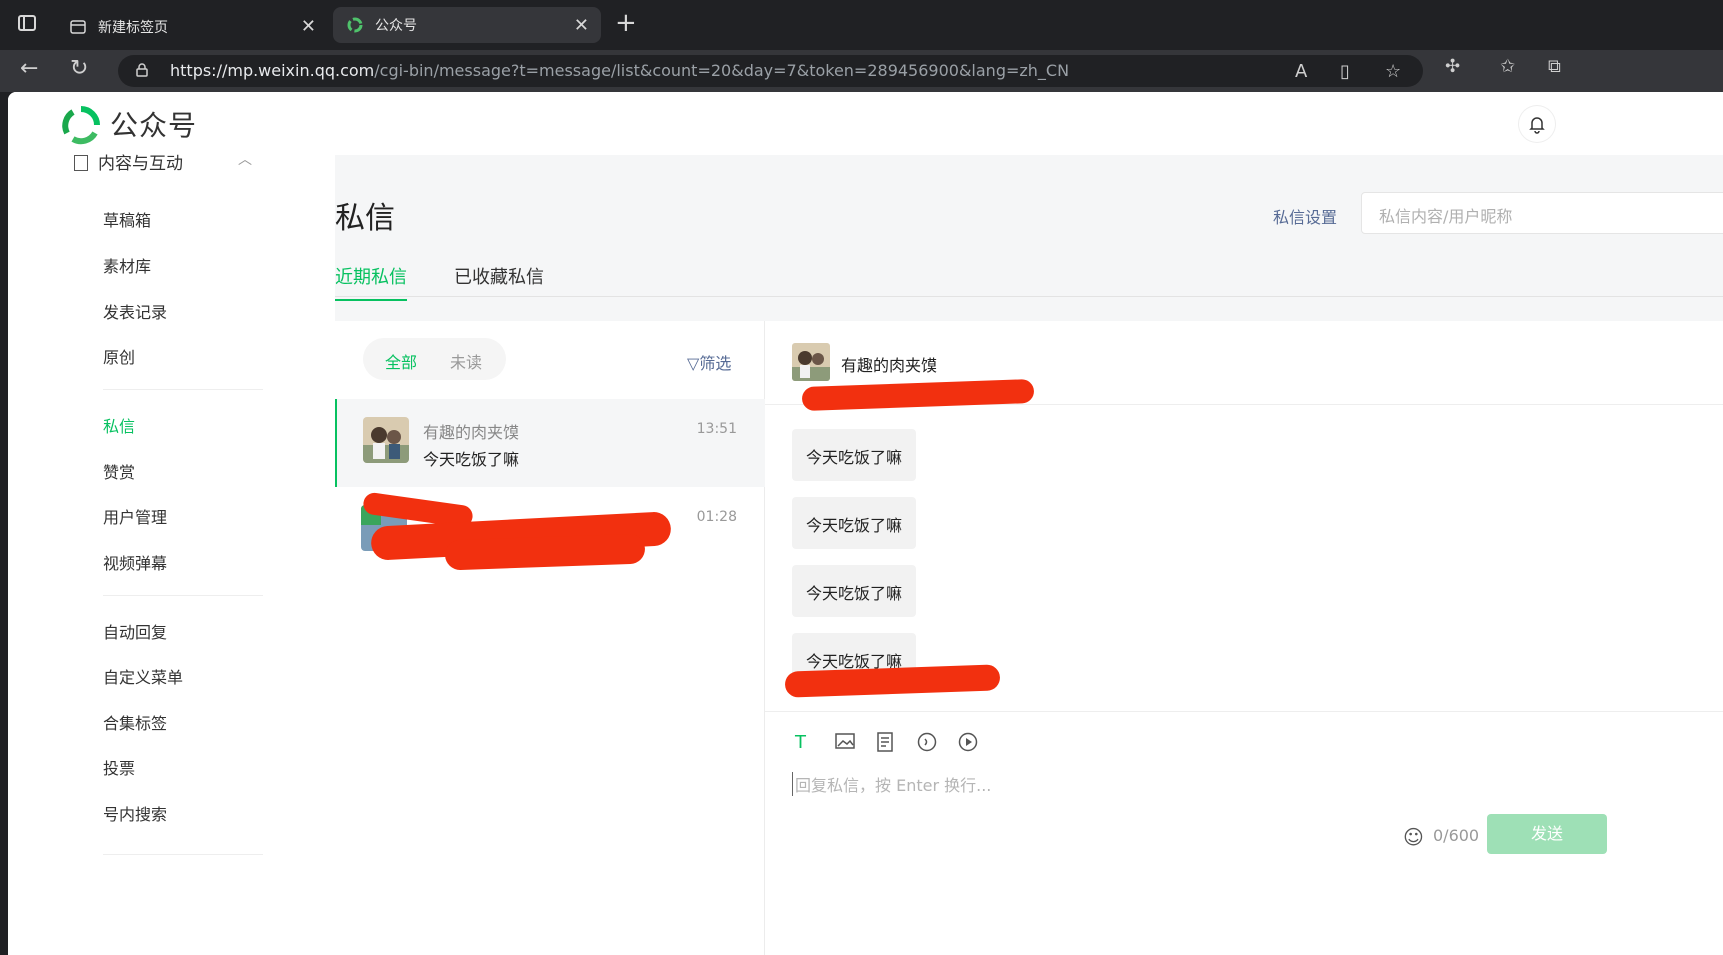 This screenshot has height=955, width=1723. Describe the element at coordinates (466, 361) in the screenshot. I see `filter-unread-option: 未读` at that location.